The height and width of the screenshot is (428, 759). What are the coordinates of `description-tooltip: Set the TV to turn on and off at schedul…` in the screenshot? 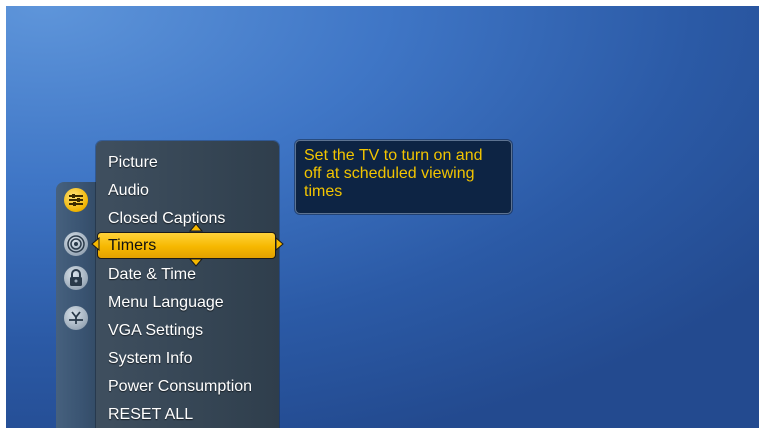 It's located at (403, 177).